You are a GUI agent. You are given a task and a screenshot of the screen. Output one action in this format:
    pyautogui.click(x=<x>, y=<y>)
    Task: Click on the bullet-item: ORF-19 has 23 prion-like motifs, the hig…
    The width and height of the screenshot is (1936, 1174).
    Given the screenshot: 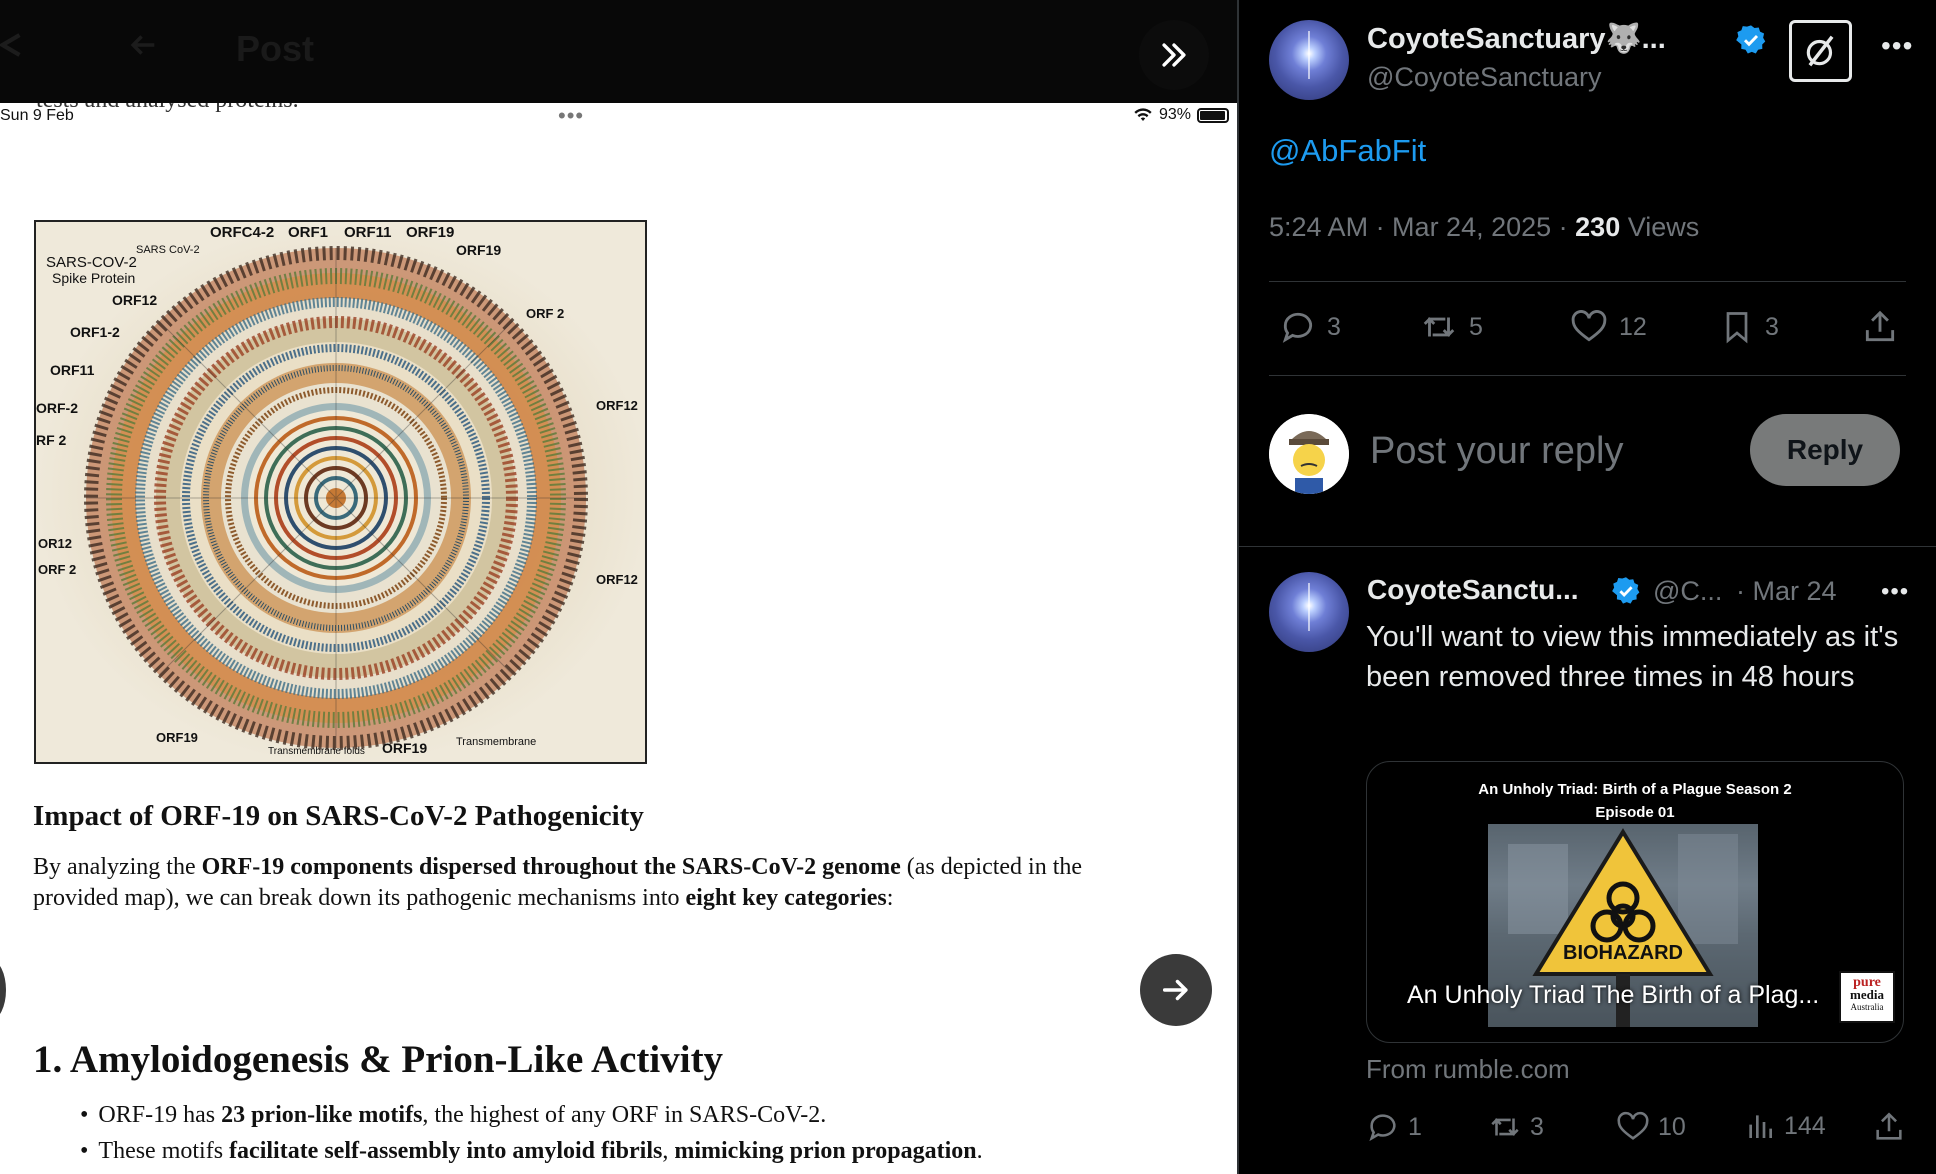 What is the action you would take?
    pyautogui.click(x=531, y=1115)
    